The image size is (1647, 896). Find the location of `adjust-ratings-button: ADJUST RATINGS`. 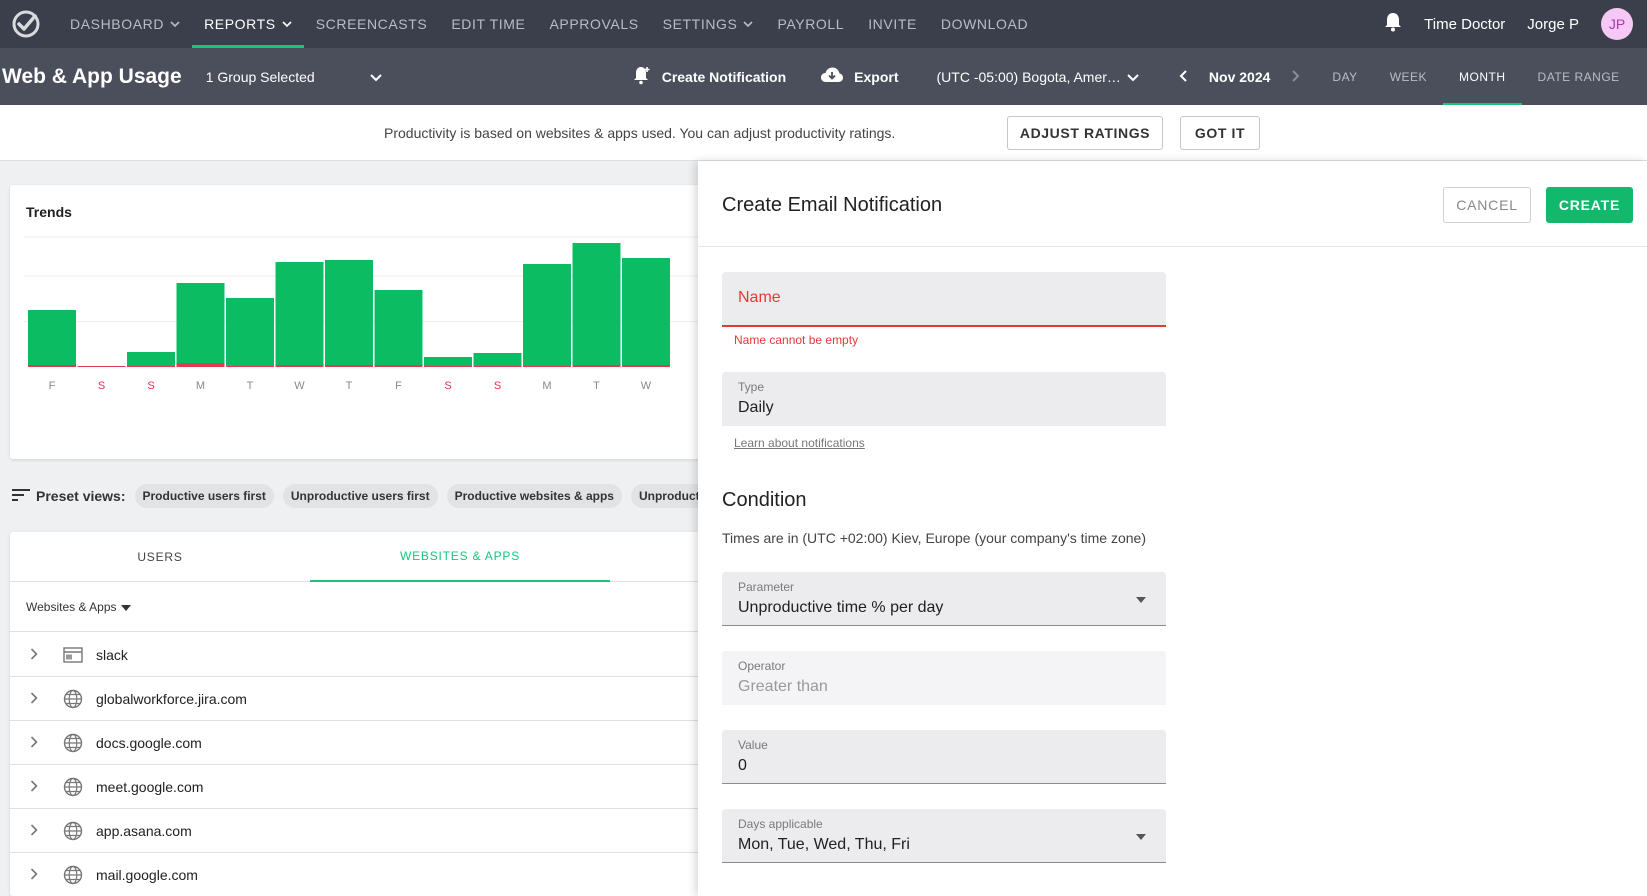

adjust-ratings-button: ADJUST RATINGS is located at coordinates (1085, 133).